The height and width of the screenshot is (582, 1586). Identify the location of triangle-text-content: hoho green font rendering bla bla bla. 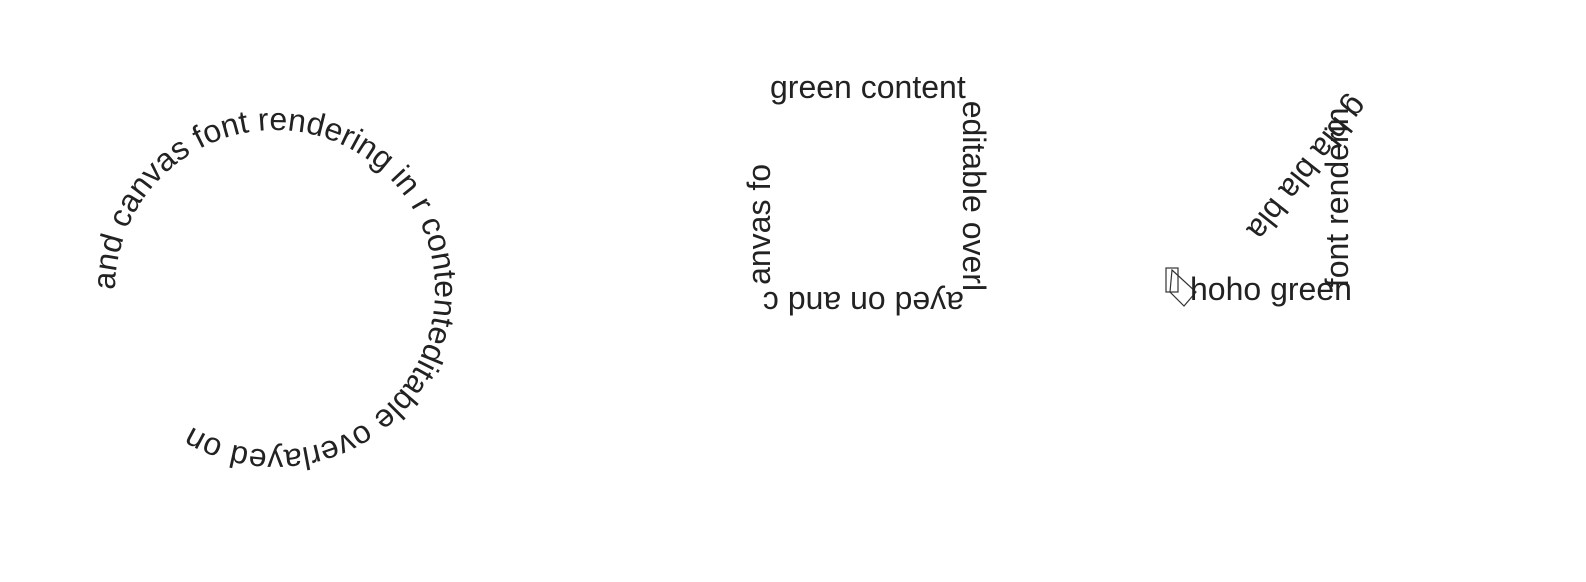
(1282, 198).